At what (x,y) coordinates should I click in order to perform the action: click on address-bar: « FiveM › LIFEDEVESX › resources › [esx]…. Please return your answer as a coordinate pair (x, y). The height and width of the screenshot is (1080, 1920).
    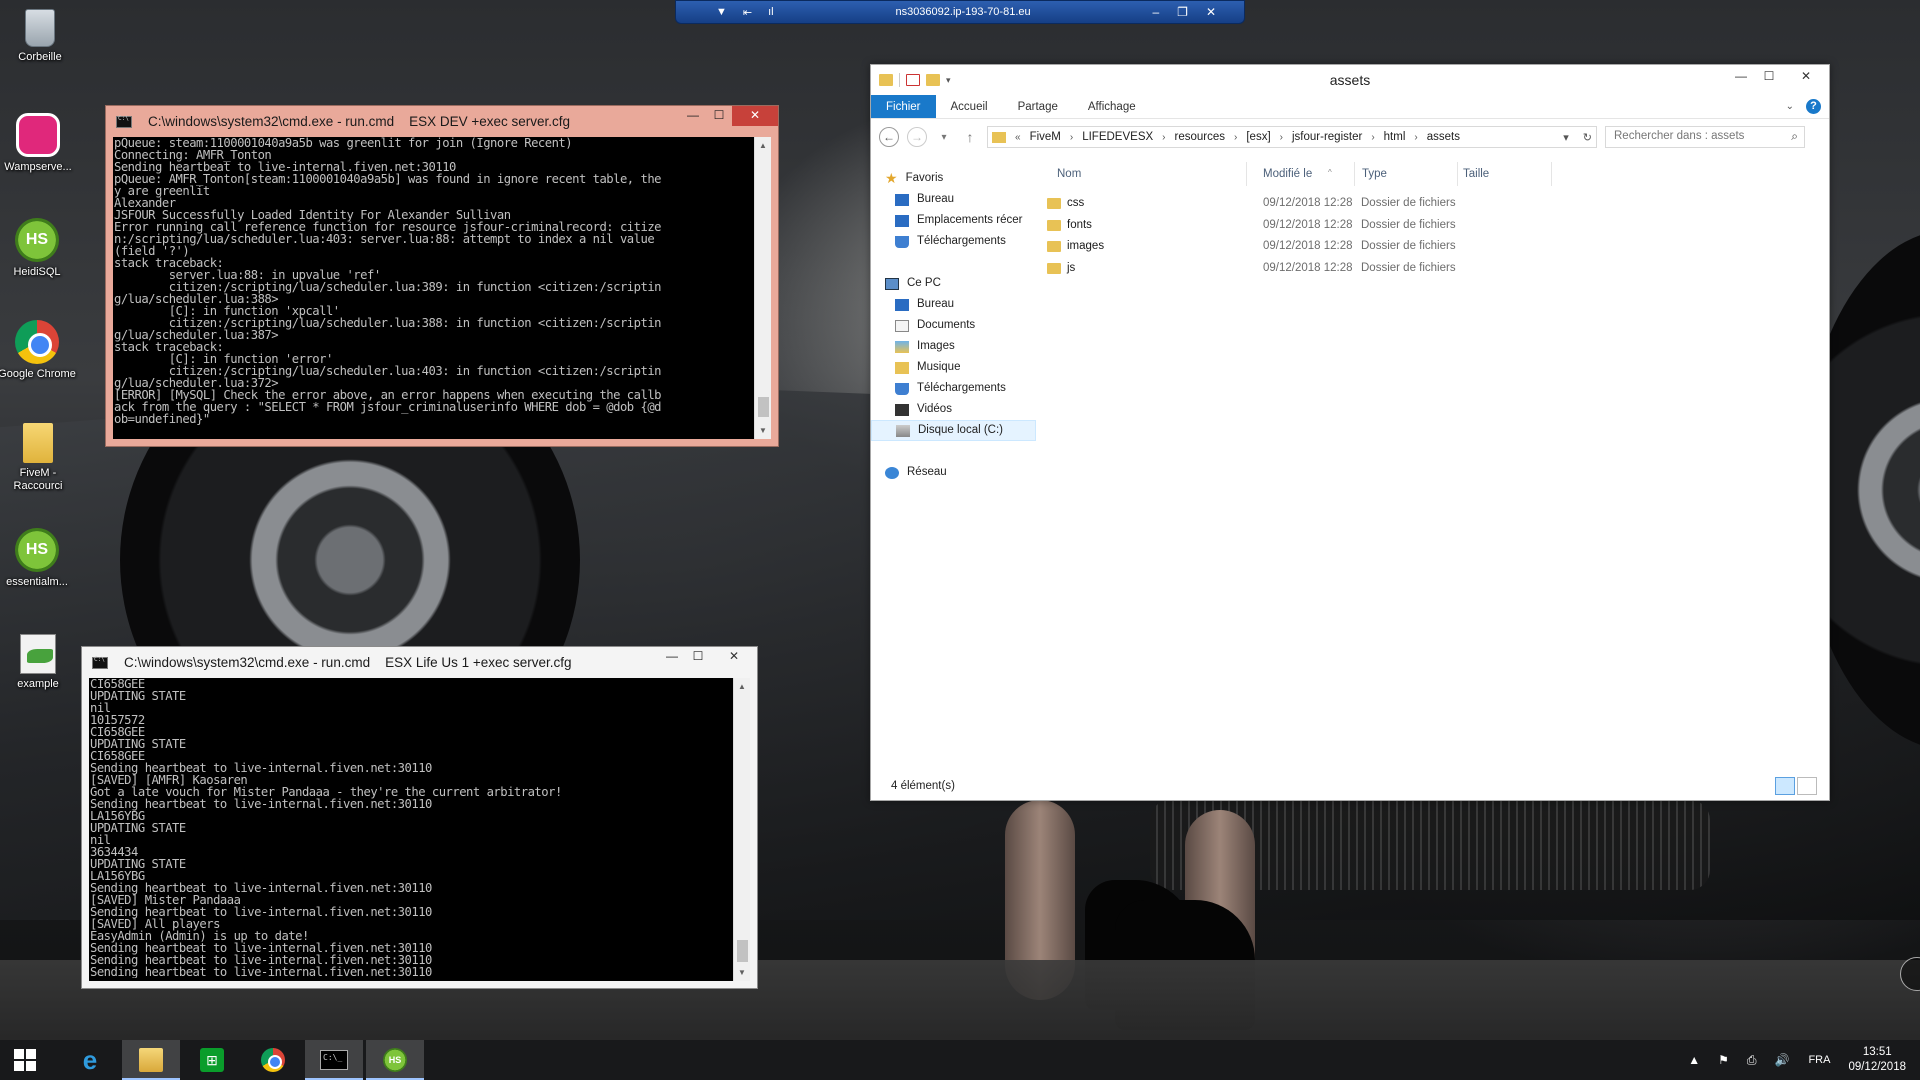
    Looking at the image, I should click on (1292, 137).